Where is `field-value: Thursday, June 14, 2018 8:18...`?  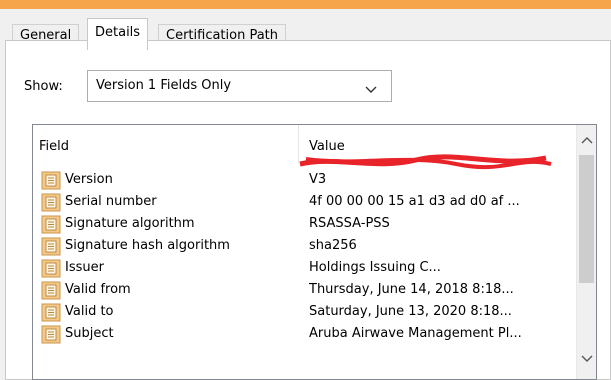 field-value: Thursday, June 14, 2018 8:18... is located at coordinates (411, 289).